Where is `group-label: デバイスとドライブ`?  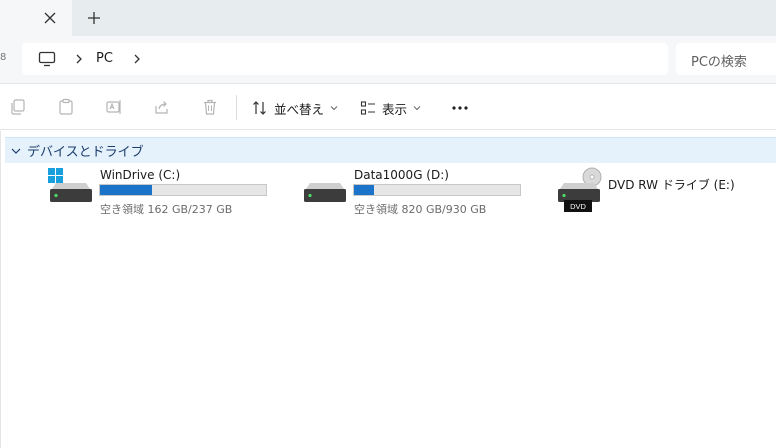
group-label: デバイスとドライブ is located at coordinates (85, 152).